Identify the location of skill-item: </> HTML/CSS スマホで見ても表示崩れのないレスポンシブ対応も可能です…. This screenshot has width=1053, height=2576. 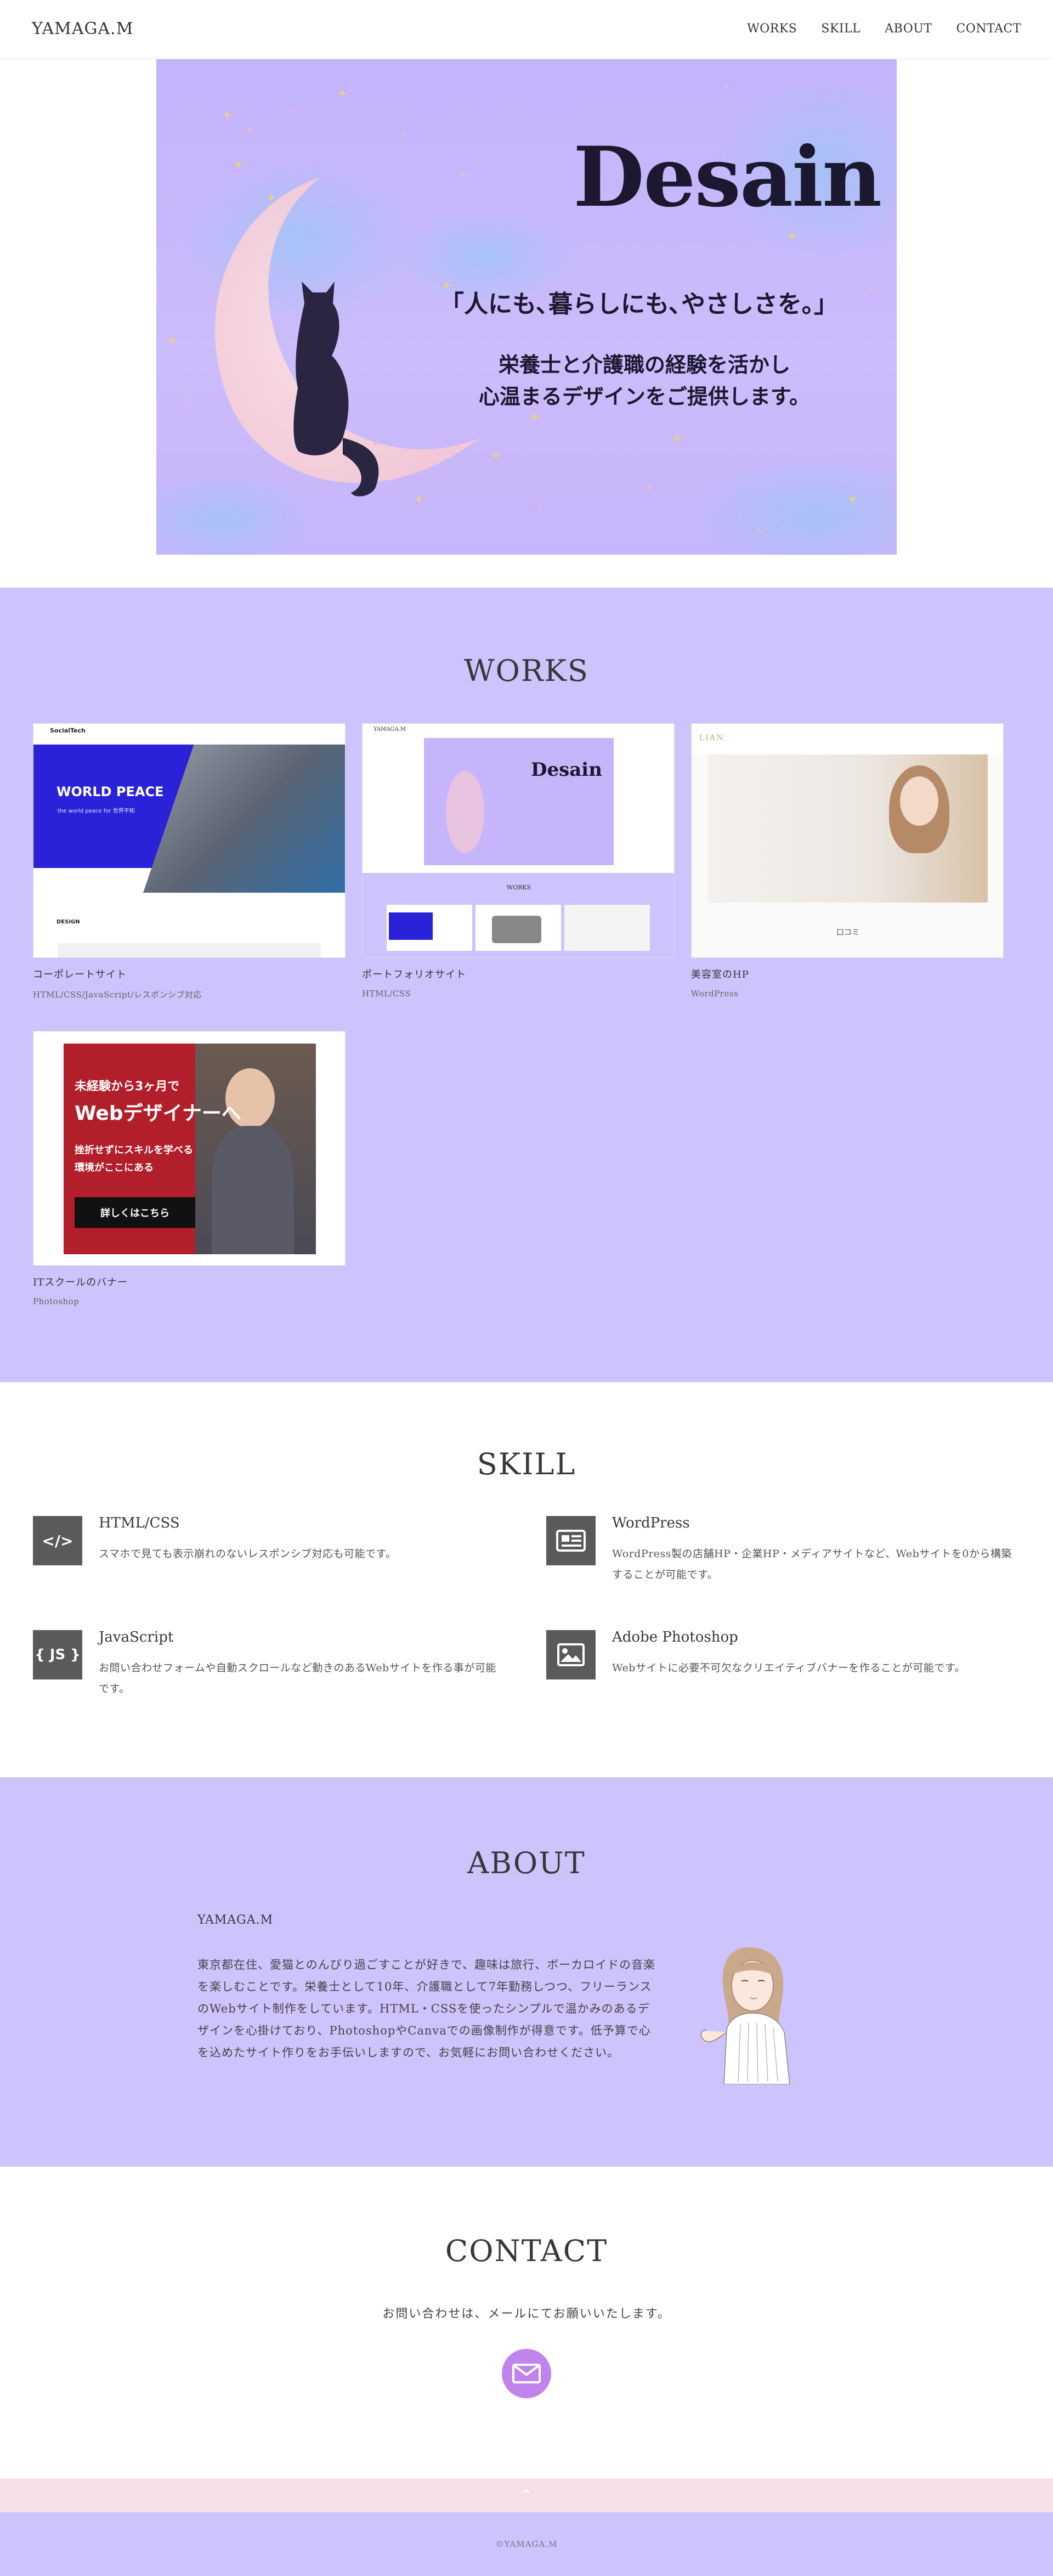
(258, 1540).